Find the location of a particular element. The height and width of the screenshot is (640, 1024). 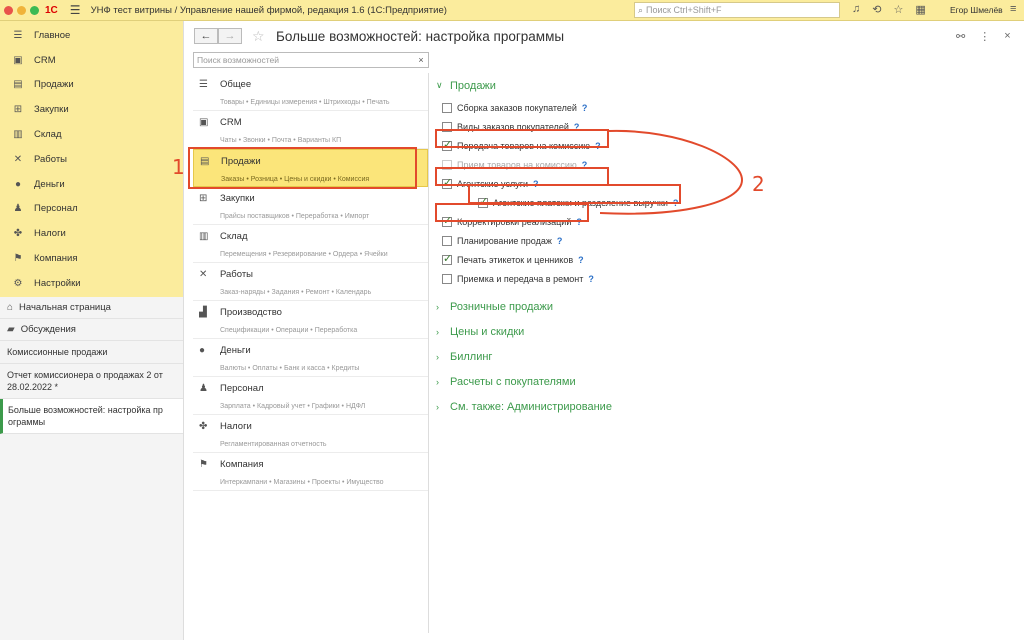

forward-button: → is located at coordinates (230, 36).